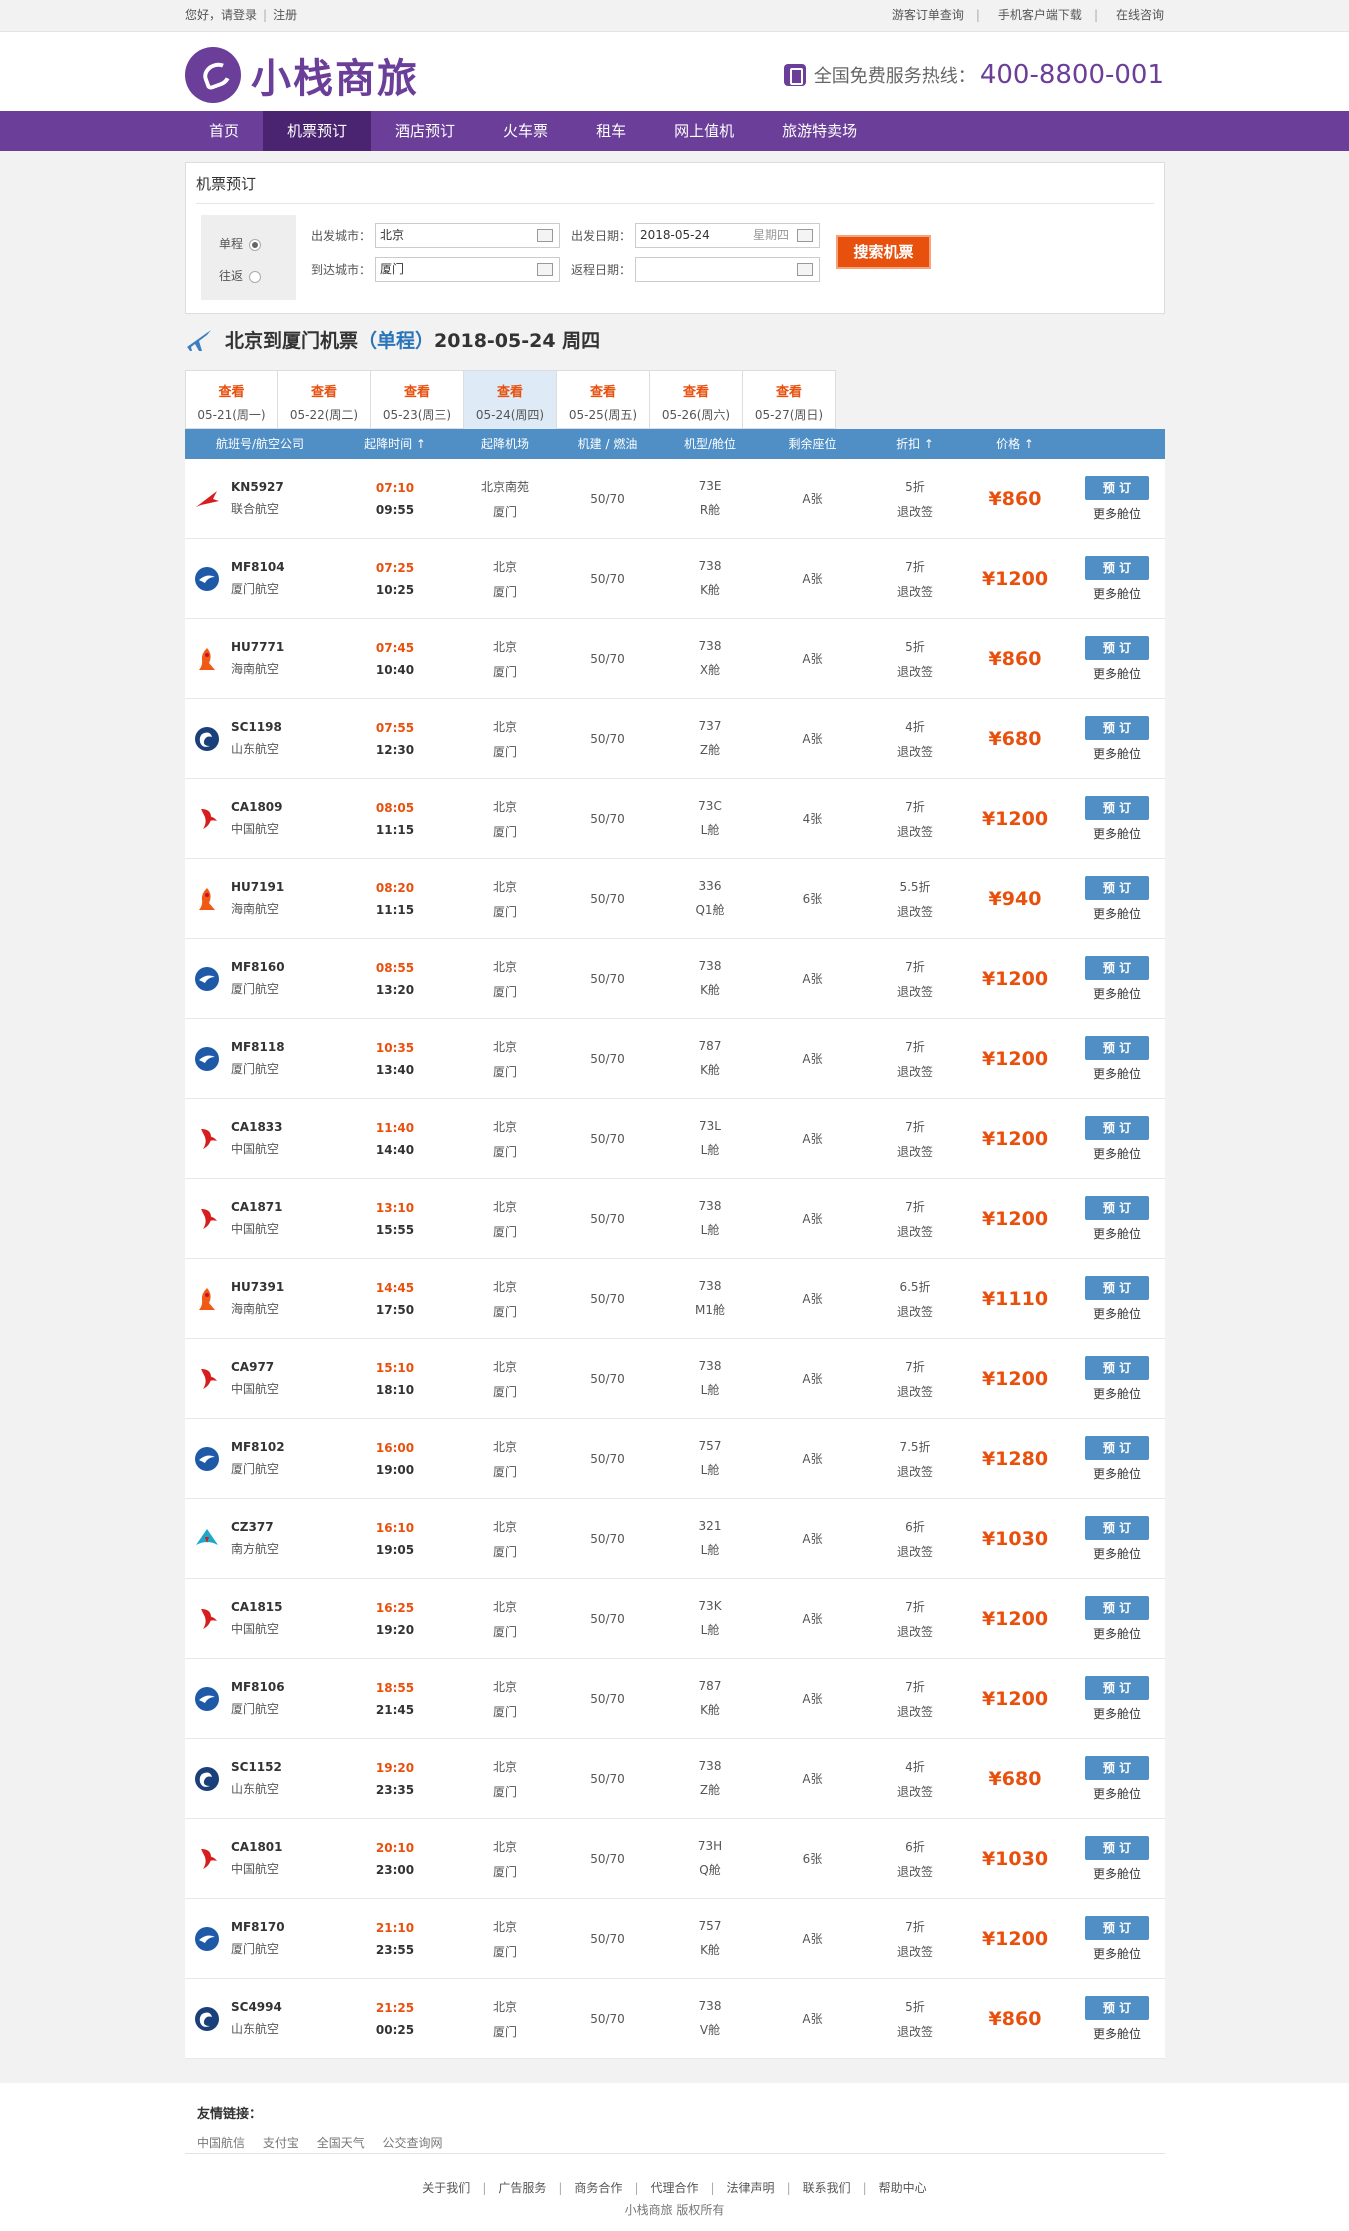 The width and height of the screenshot is (1349, 2231). I want to click on footer-link-agent: 代理合作, so click(674, 2188).